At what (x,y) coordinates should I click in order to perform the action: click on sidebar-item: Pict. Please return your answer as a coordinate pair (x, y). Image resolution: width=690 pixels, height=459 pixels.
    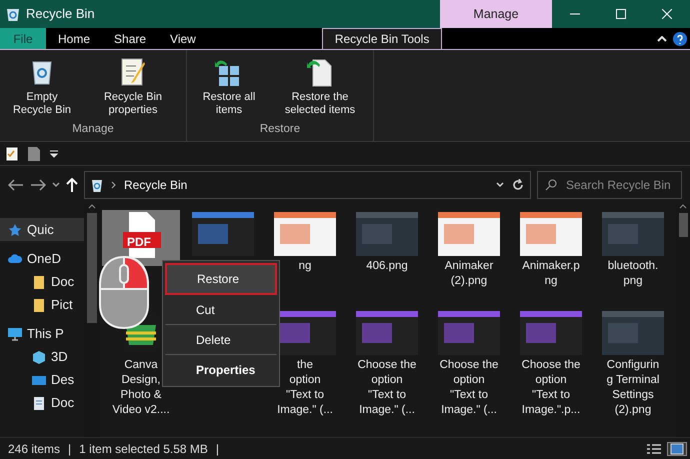
    Looking at the image, I should click on (42, 304).